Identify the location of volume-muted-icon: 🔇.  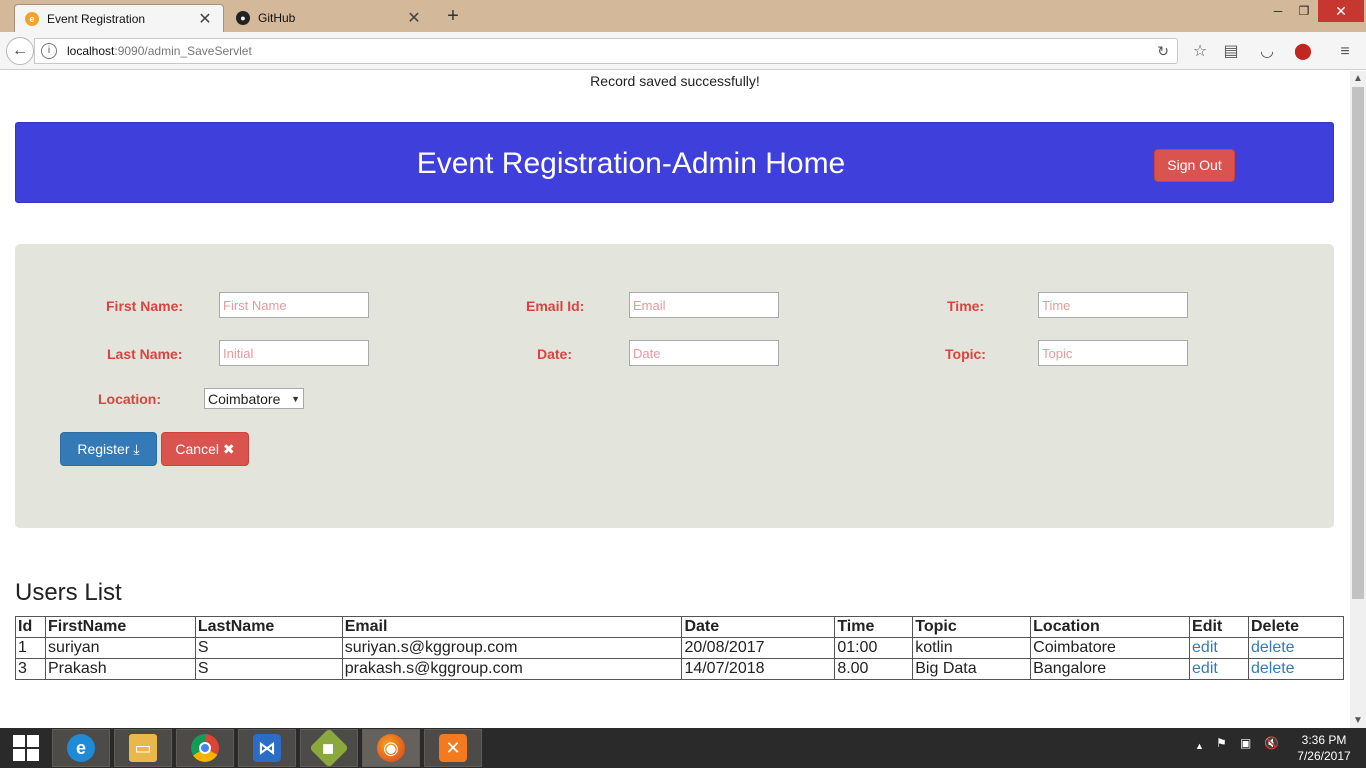
(1271, 743).